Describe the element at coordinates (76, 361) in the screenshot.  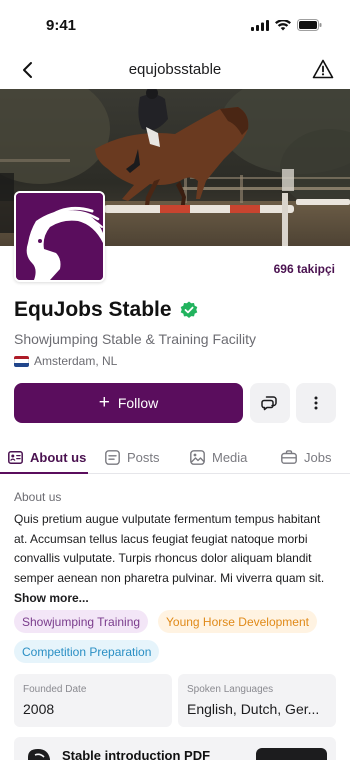
I see `location-text: Amsterdam, NL` at that location.